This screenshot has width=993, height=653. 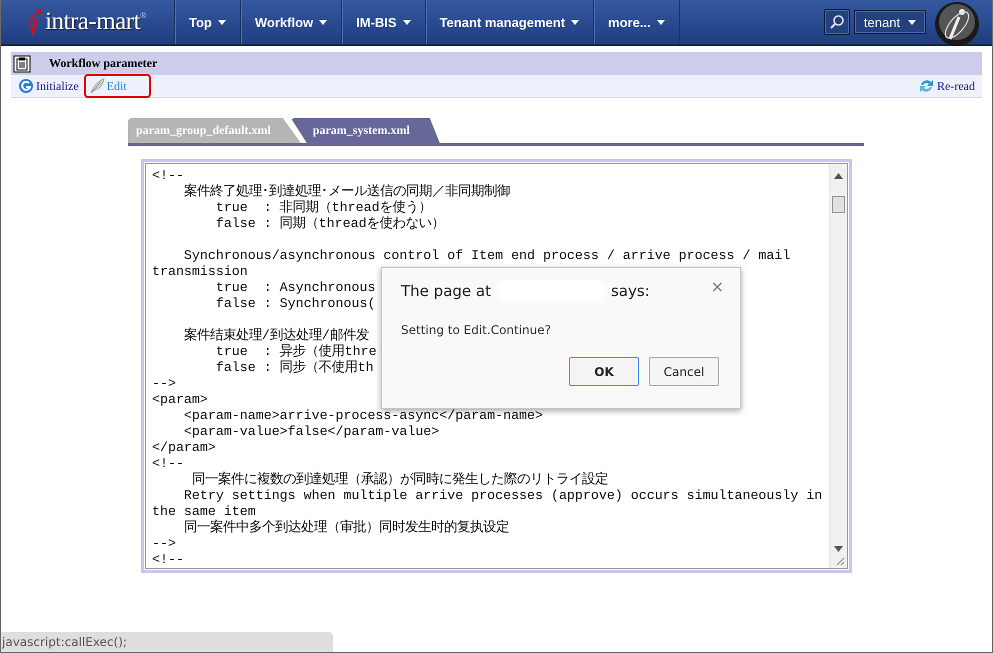 I want to click on registered-mark: ®, so click(x=143, y=15).